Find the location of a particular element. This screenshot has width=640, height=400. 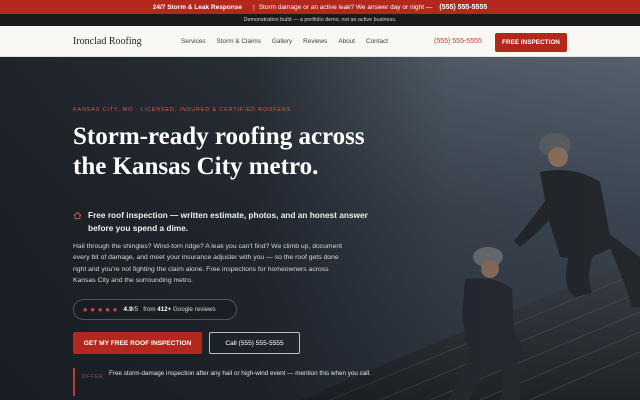

reviews-prefix: from is located at coordinates (149, 309).